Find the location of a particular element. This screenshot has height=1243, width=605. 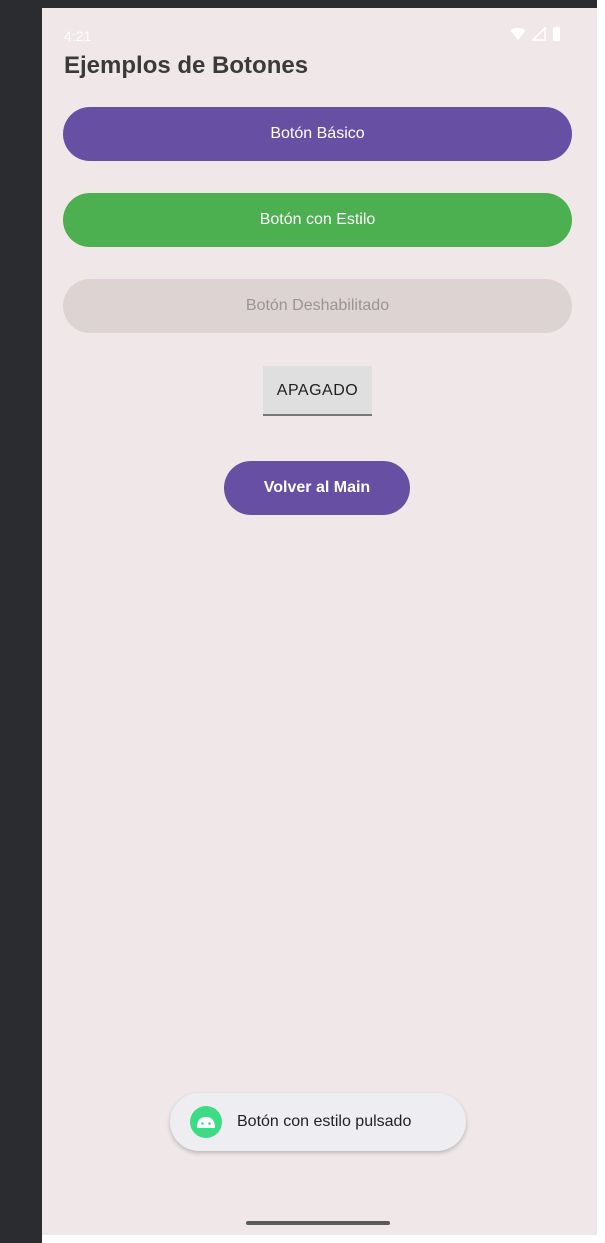

status-bar: 4:21 is located at coordinates (319, 28).